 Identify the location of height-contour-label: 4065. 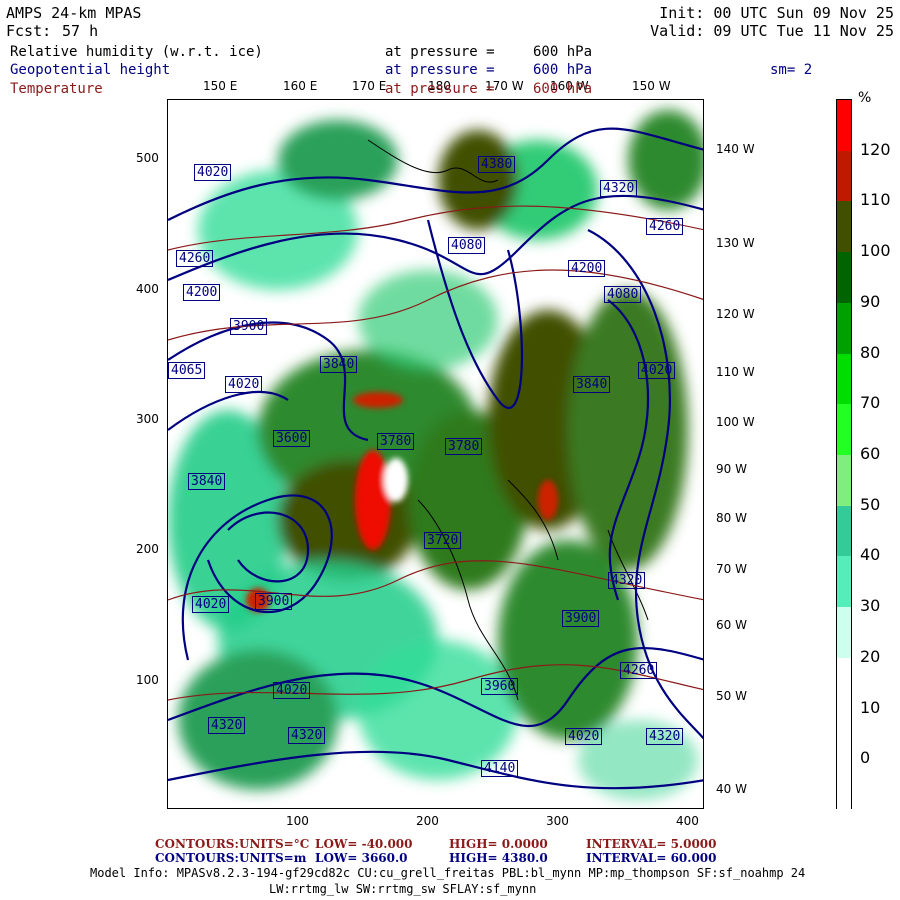
(187, 370).